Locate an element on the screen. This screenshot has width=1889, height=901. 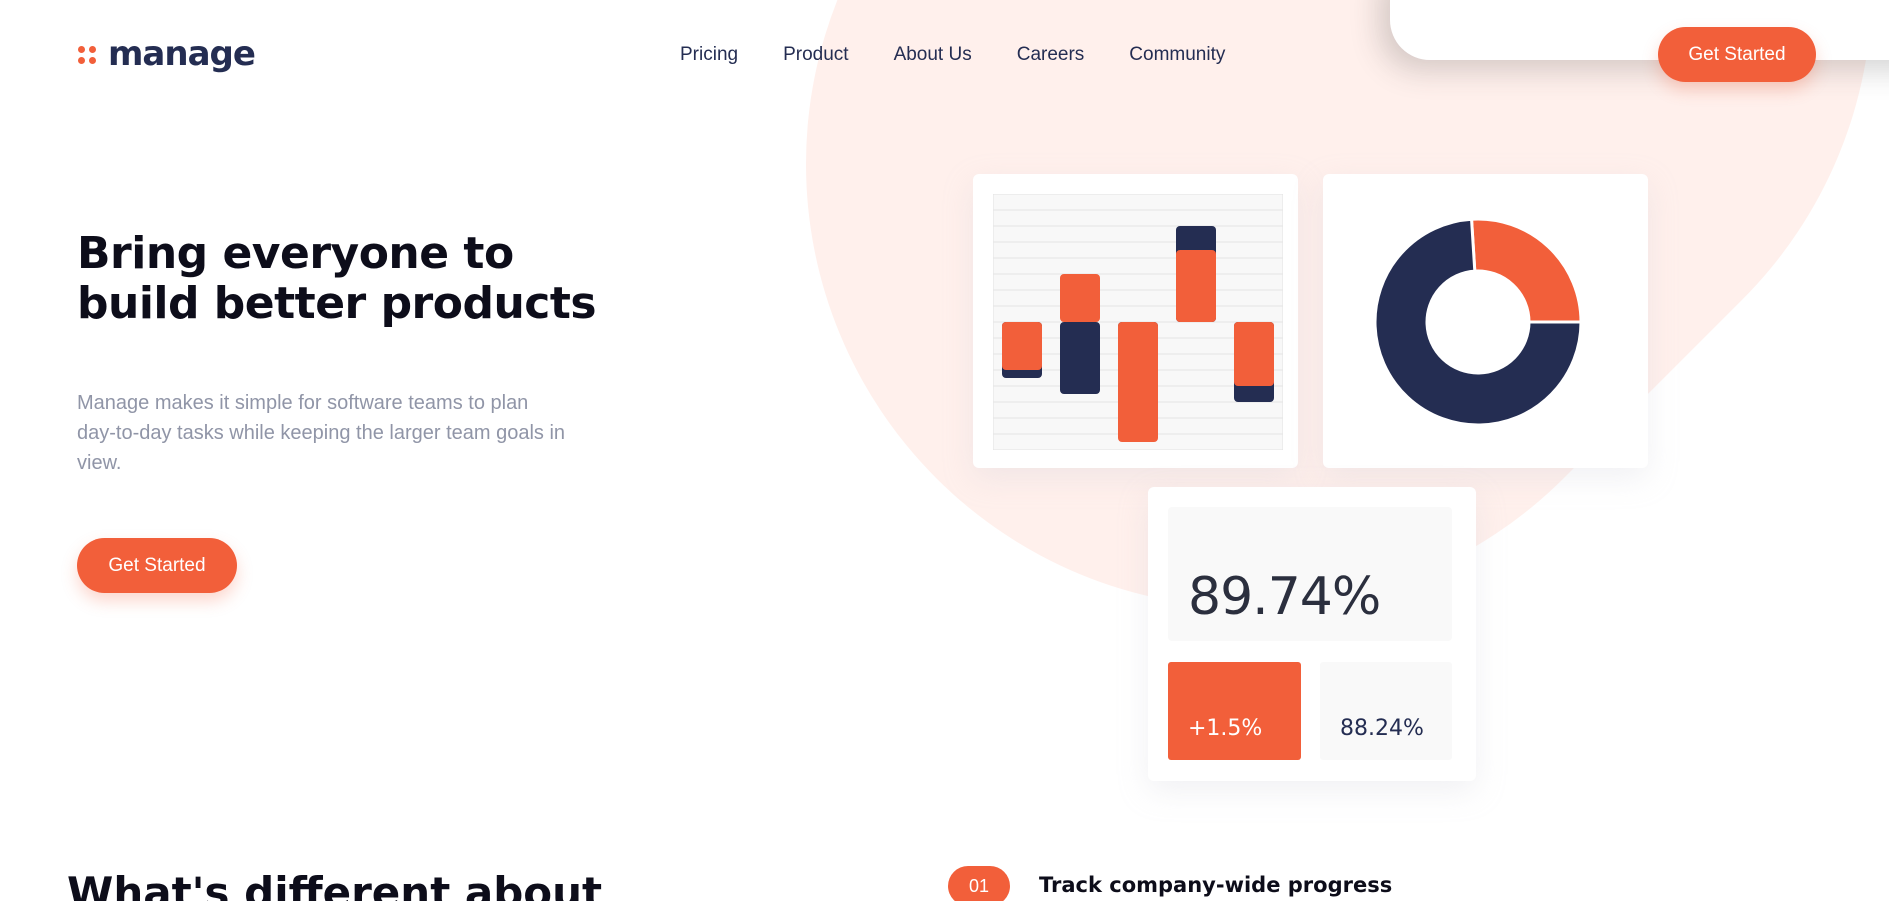
logo-text: manage is located at coordinates (182, 54).